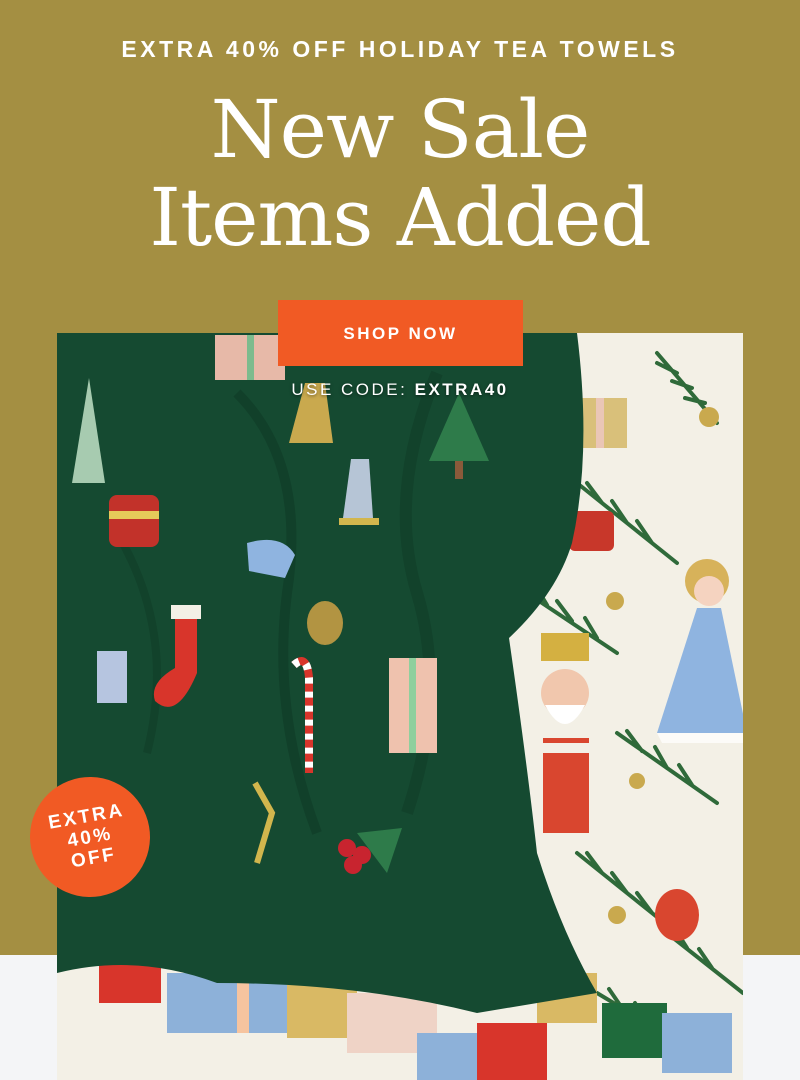  I want to click on promo-code-value: EXTRA40, so click(461, 389).